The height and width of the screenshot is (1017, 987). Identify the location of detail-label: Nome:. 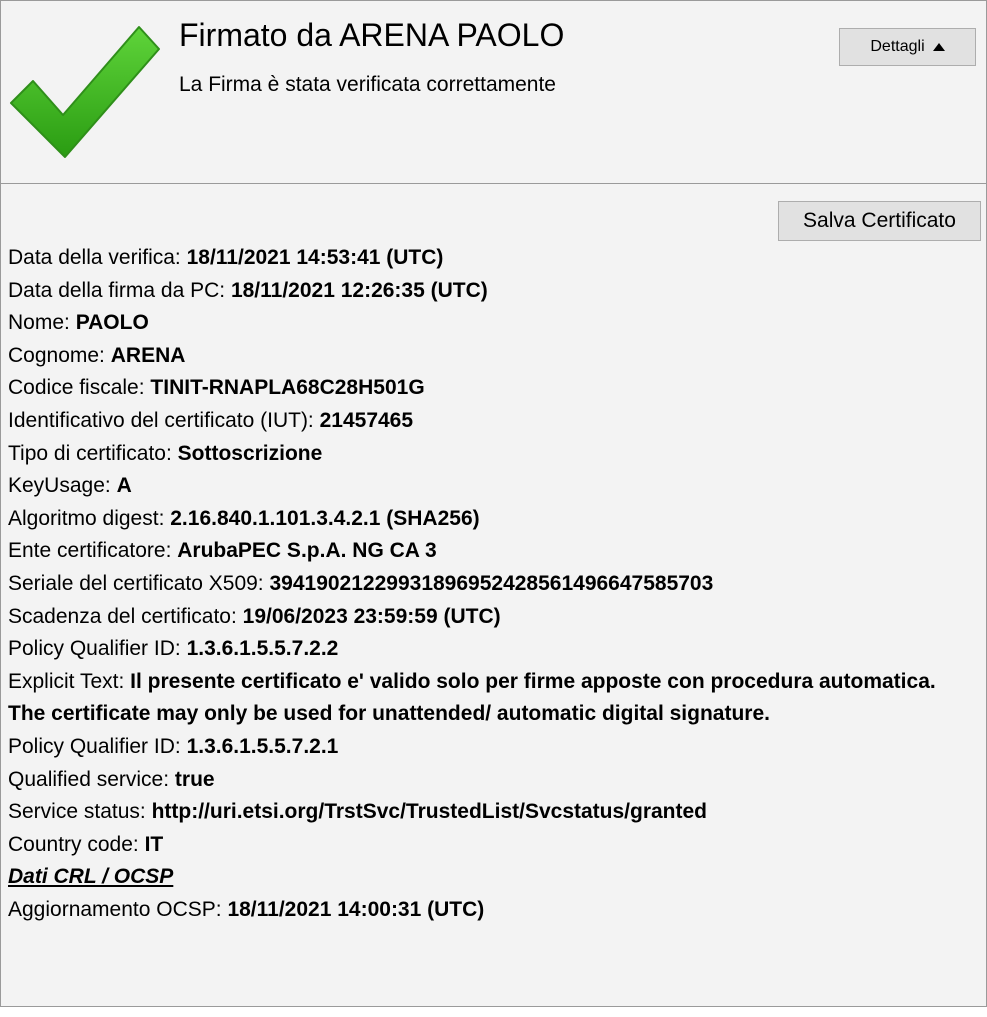
(42, 323).